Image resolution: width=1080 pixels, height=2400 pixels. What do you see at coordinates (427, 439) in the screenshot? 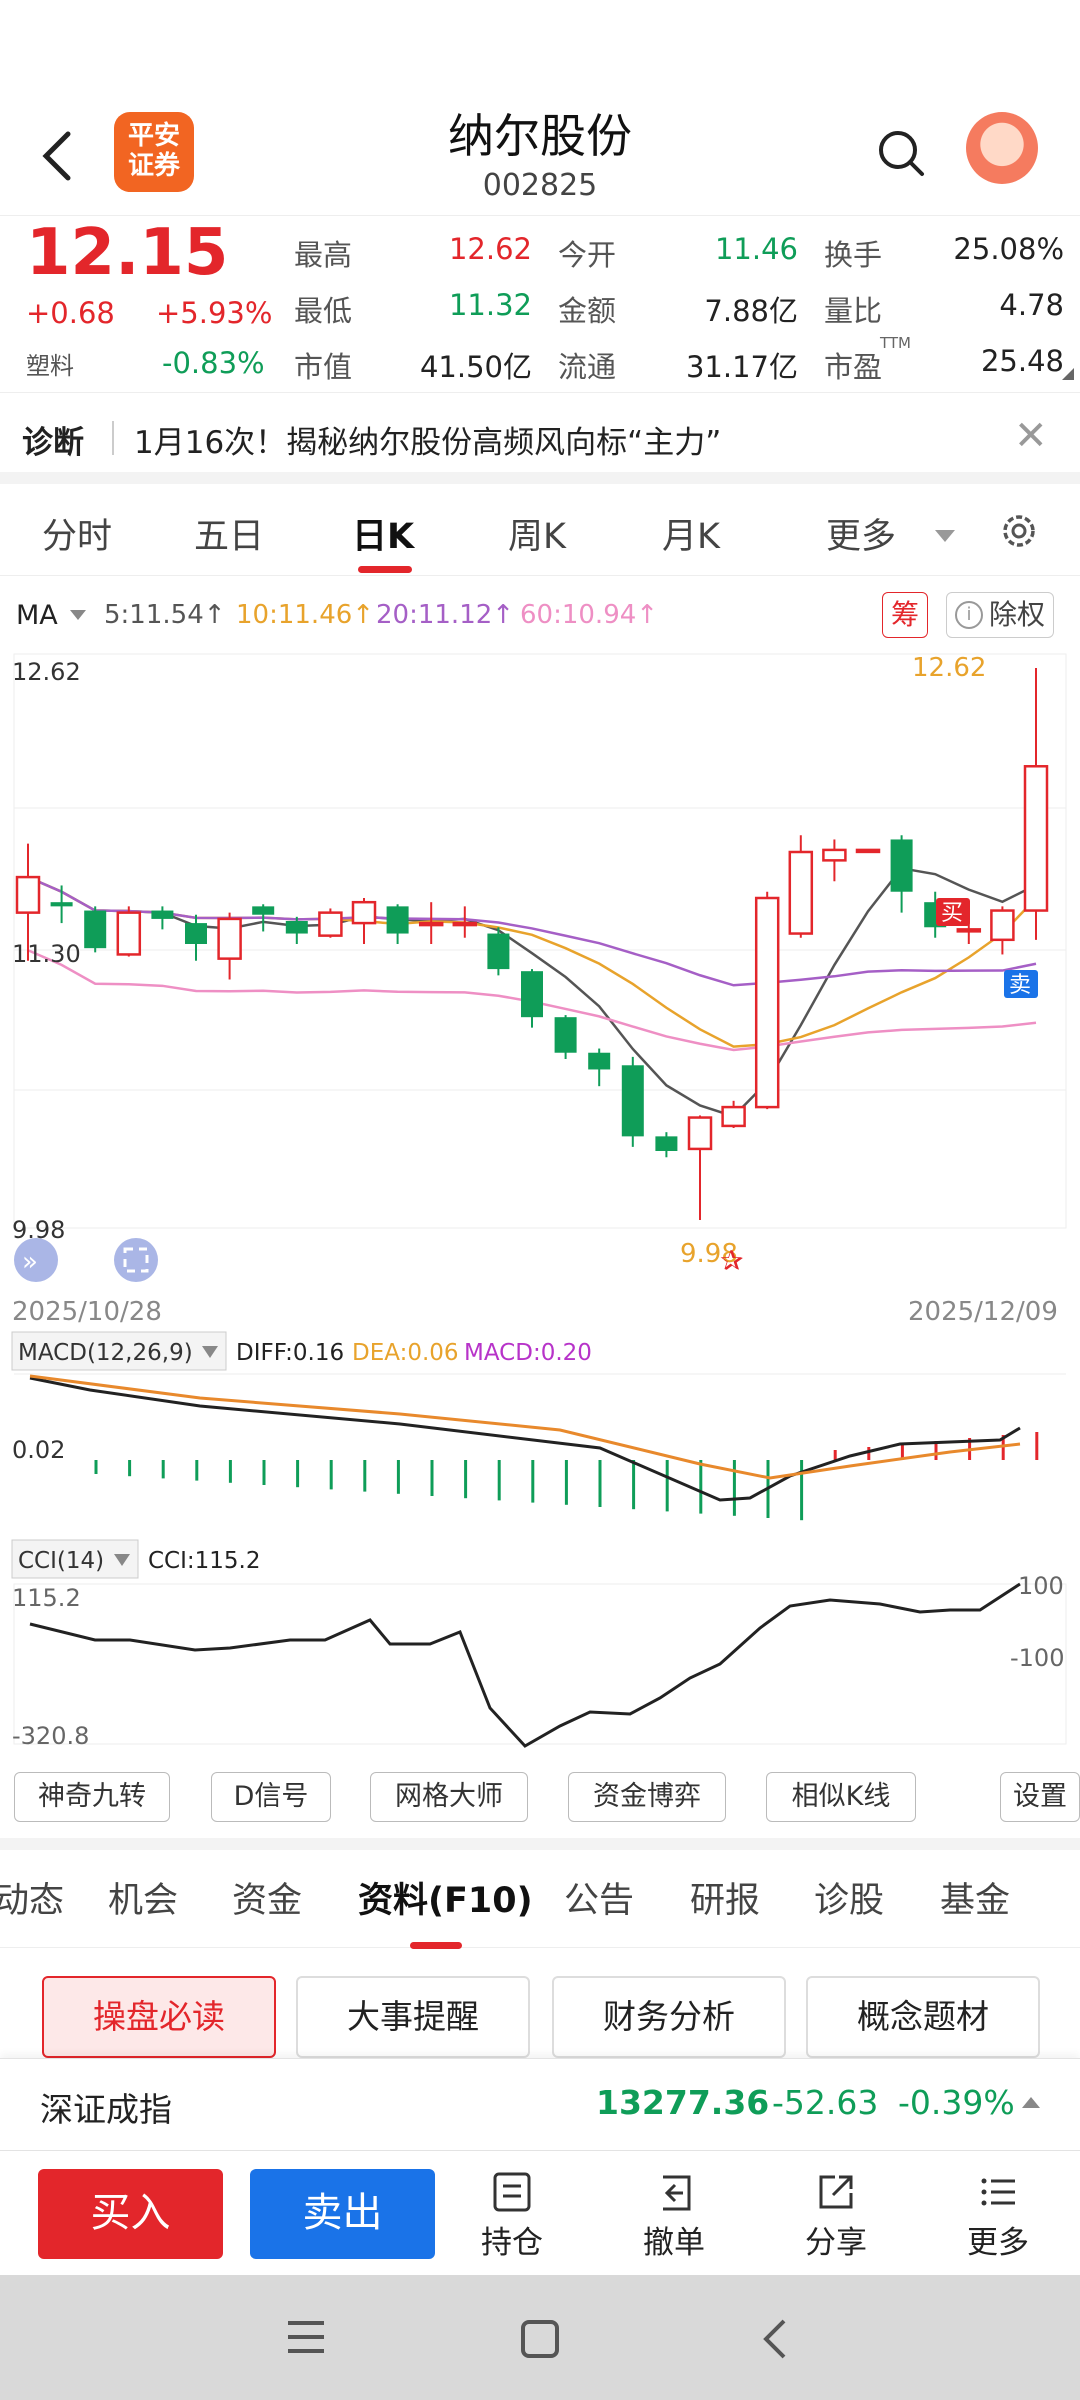
I see `diagnosis-text: 1月16次！揭秘纳尔股份高频风向标“主力”` at bounding box center [427, 439].